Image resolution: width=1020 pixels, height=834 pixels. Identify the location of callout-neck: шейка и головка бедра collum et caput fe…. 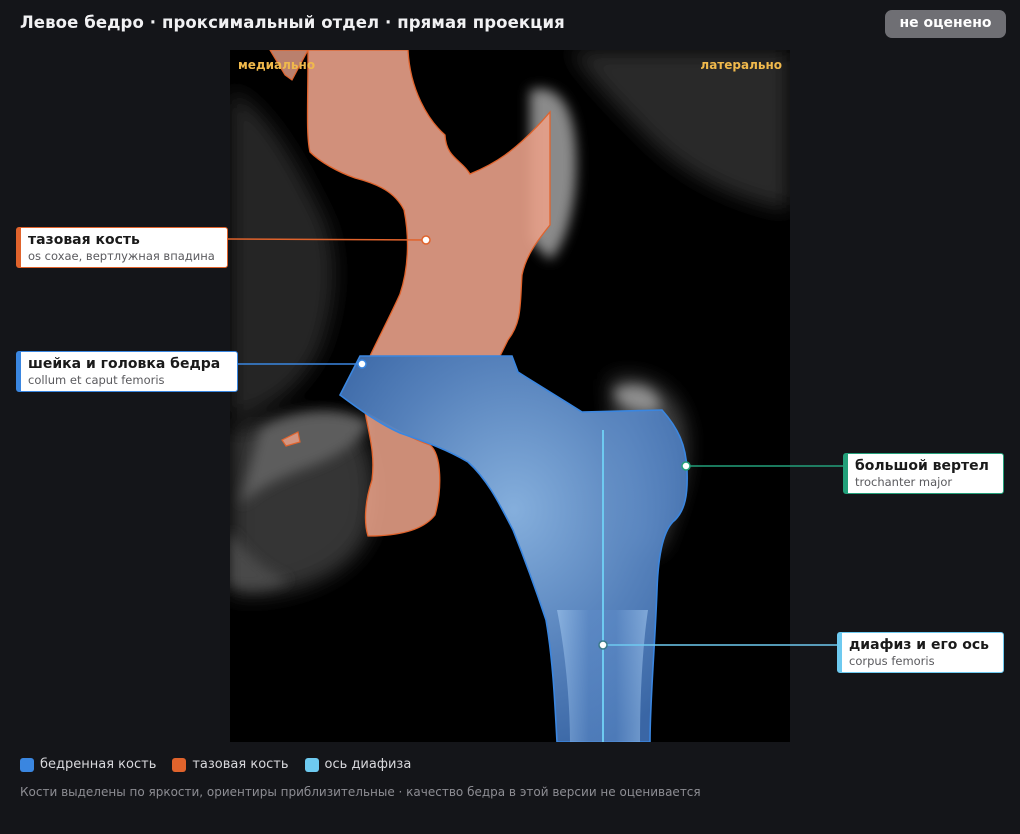
(127, 371).